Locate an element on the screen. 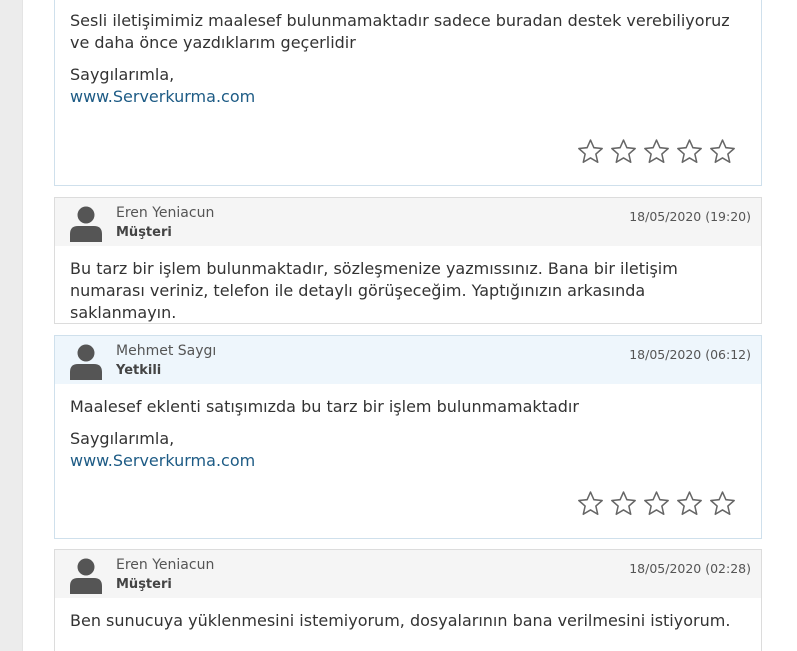  poster-name: Mehmet Saygı is located at coordinates (166, 351).